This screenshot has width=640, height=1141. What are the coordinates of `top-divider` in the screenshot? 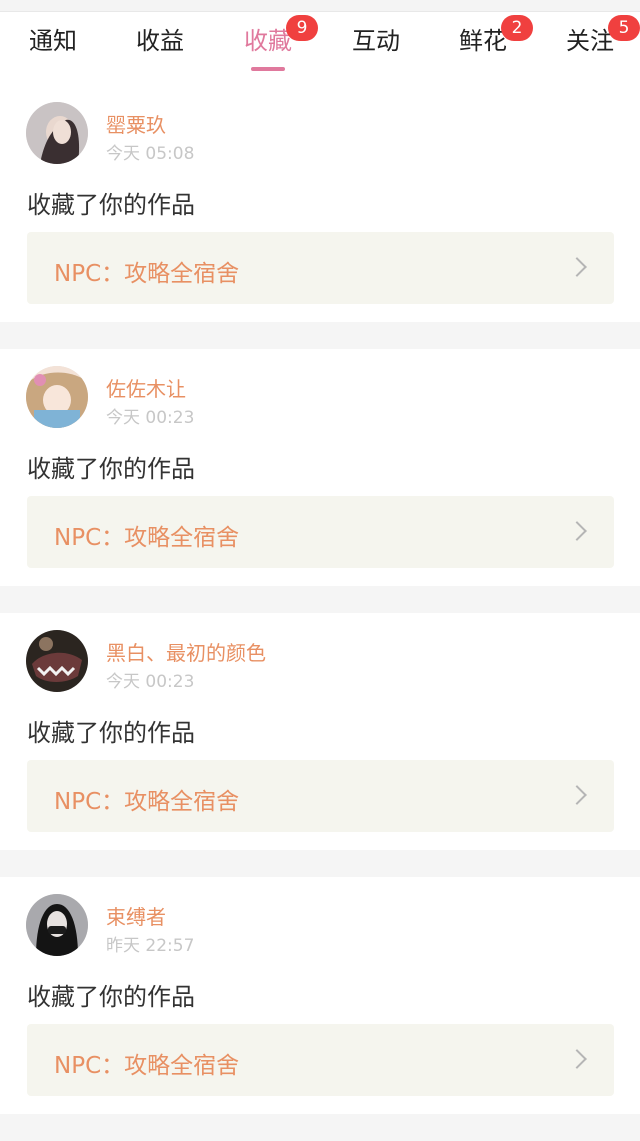 It's located at (320, 6).